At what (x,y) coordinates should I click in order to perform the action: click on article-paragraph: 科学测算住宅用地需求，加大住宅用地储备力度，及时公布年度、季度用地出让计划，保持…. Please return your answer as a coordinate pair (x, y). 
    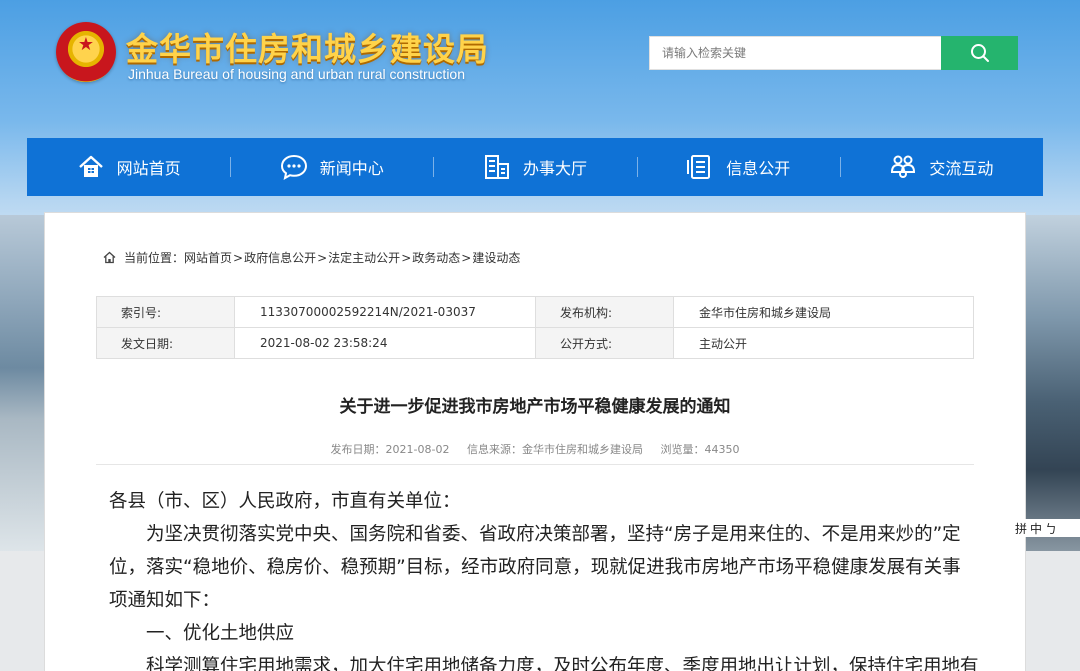
    Looking at the image, I should click on (562, 663).